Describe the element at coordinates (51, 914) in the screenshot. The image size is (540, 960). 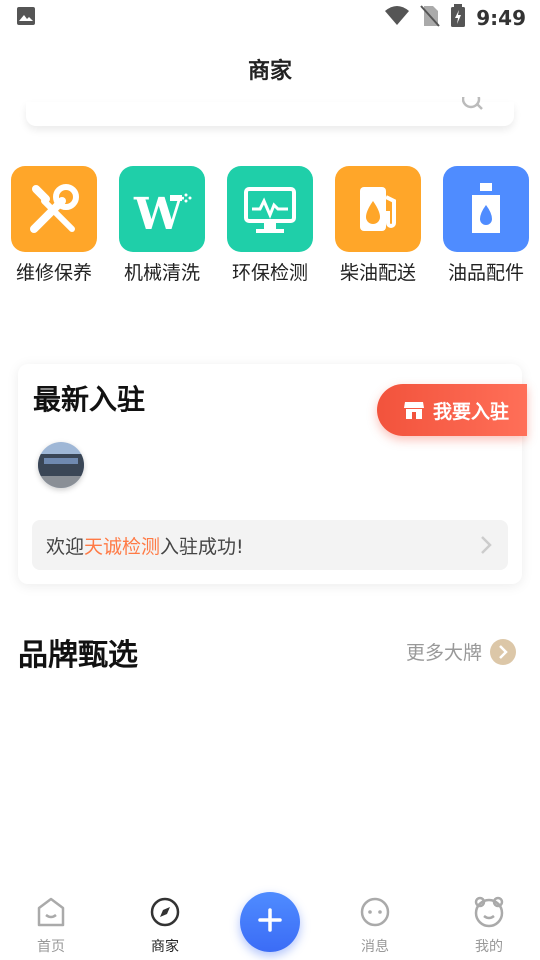
I see `home-icon` at that location.